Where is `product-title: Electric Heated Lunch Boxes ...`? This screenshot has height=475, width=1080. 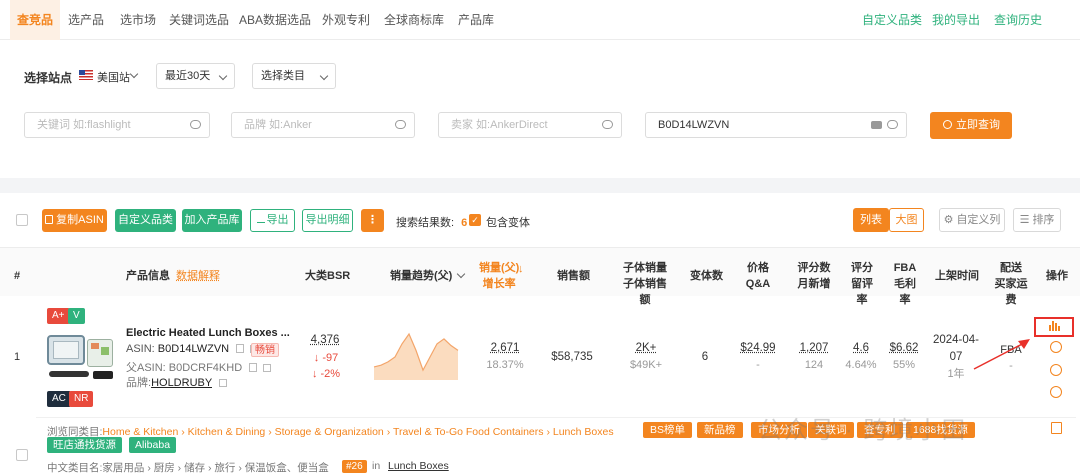 product-title: Electric Heated Lunch Boxes ... is located at coordinates (208, 333).